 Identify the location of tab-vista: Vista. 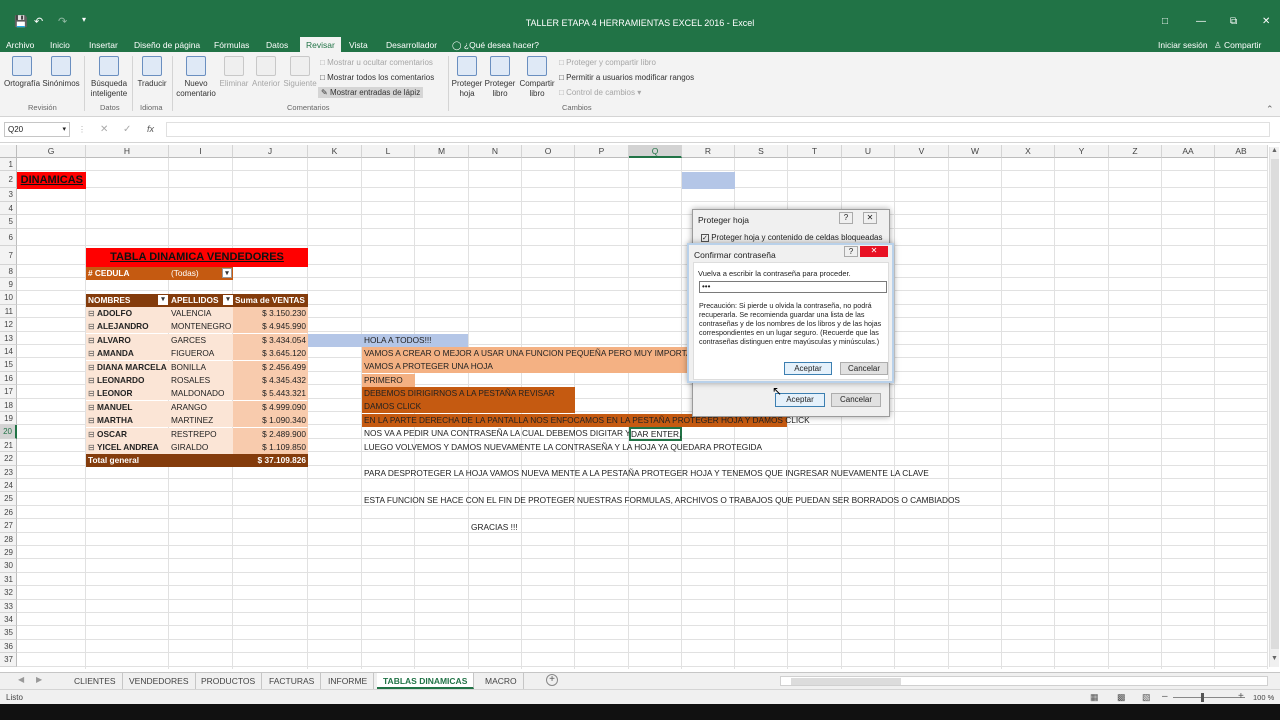
(358, 45).